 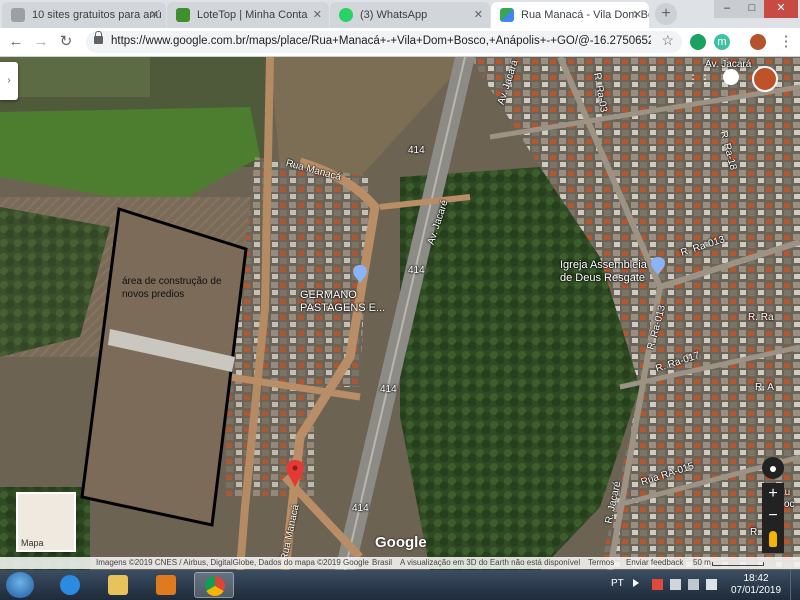 I want to click on start-button, so click(x=20, y=585).